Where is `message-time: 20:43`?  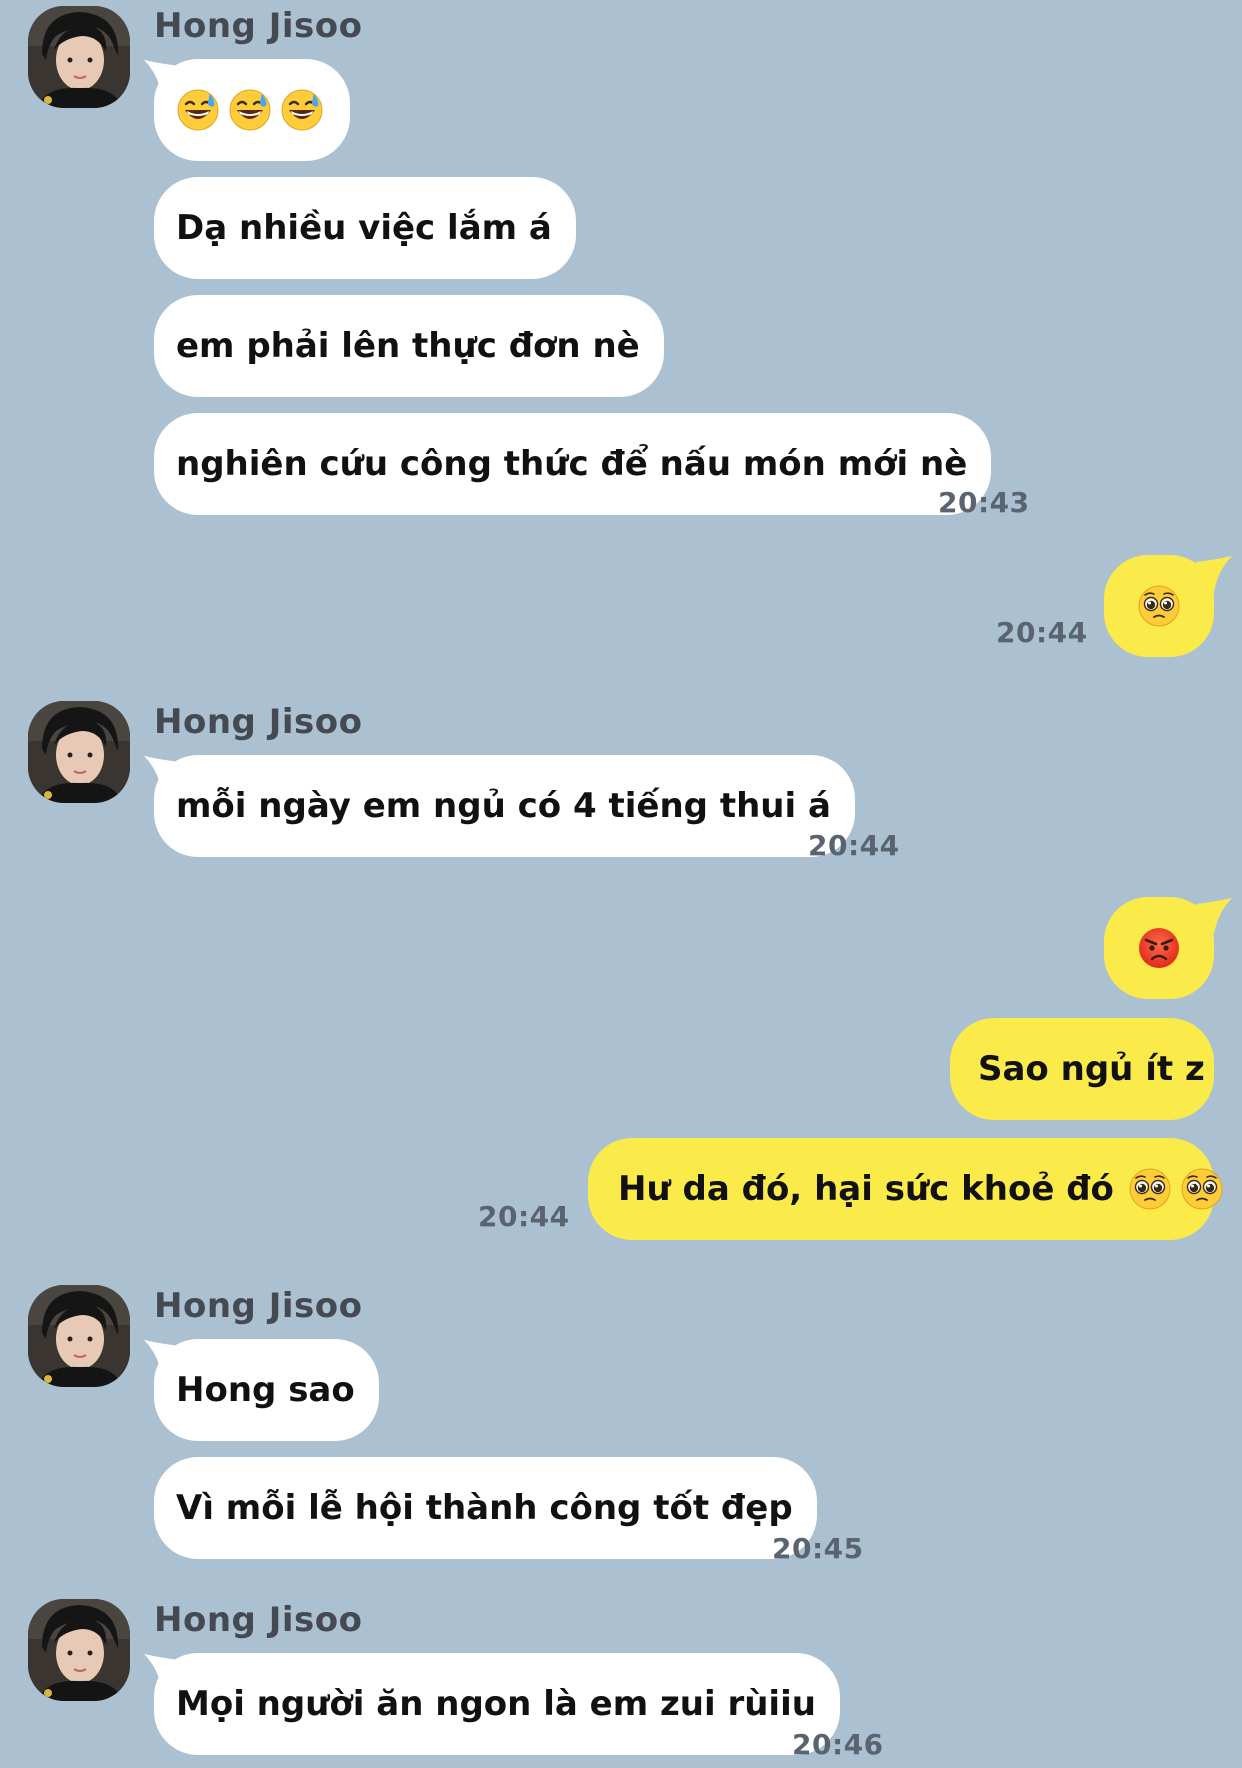
message-time: 20:43 is located at coordinates (984, 502).